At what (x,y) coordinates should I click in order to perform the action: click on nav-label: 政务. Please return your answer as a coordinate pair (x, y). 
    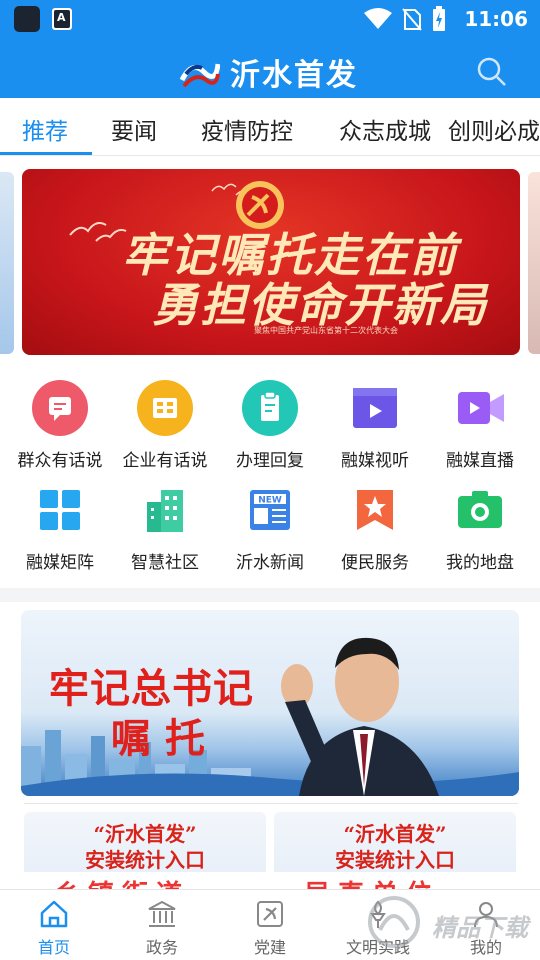
    Looking at the image, I should click on (161, 947).